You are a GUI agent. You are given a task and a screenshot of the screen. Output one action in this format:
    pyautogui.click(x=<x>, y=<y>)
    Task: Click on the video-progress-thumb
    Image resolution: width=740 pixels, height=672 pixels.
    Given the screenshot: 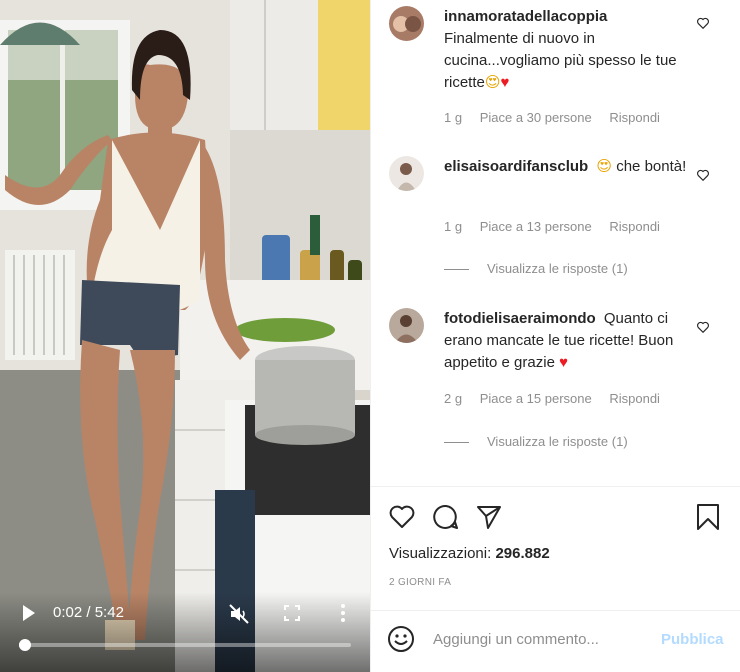 What is the action you would take?
    pyautogui.click(x=25, y=645)
    